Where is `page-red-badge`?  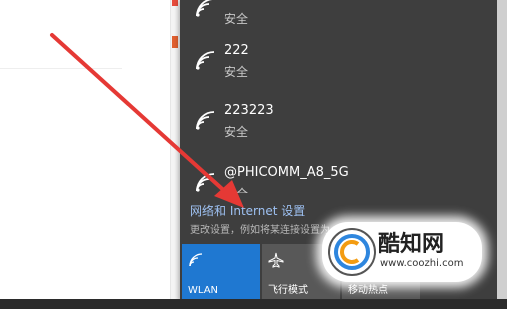
page-red-badge is located at coordinates (175, 42).